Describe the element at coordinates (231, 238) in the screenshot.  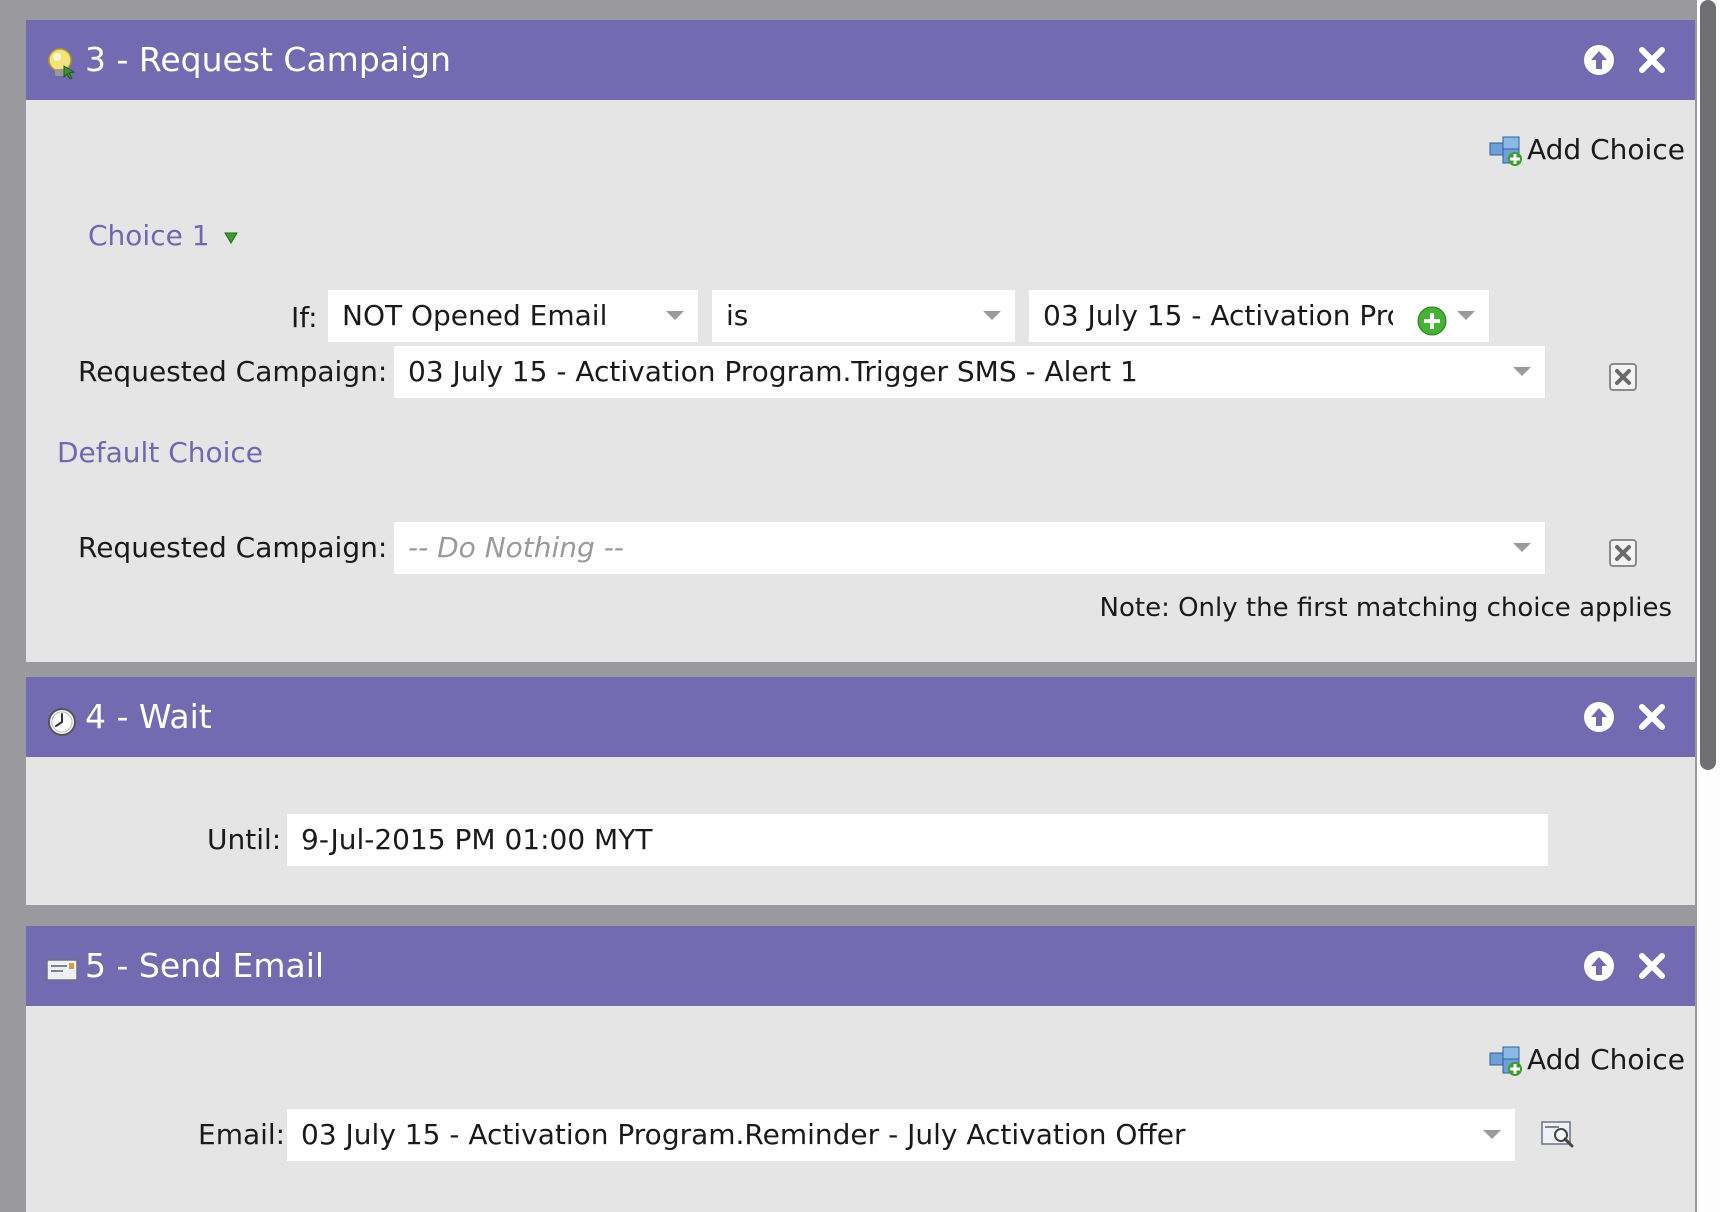
I see `triangle-down-icon` at that location.